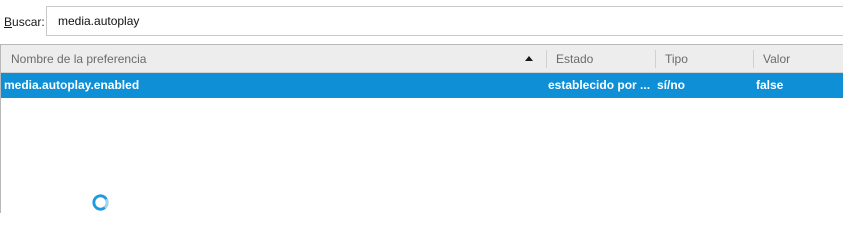 This screenshot has width=843, height=240. What do you see at coordinates (671, 85) in the screenshot?
I see `pref-type-cell: sí/no` at bounding box center [671, 85].